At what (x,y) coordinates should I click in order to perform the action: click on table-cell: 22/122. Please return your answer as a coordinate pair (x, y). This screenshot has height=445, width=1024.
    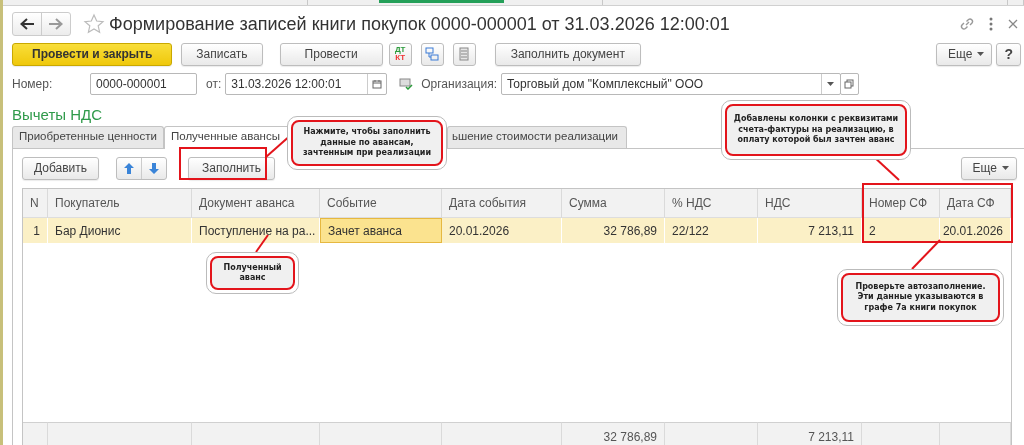
    Looking at the image, I should click on (711, 230).